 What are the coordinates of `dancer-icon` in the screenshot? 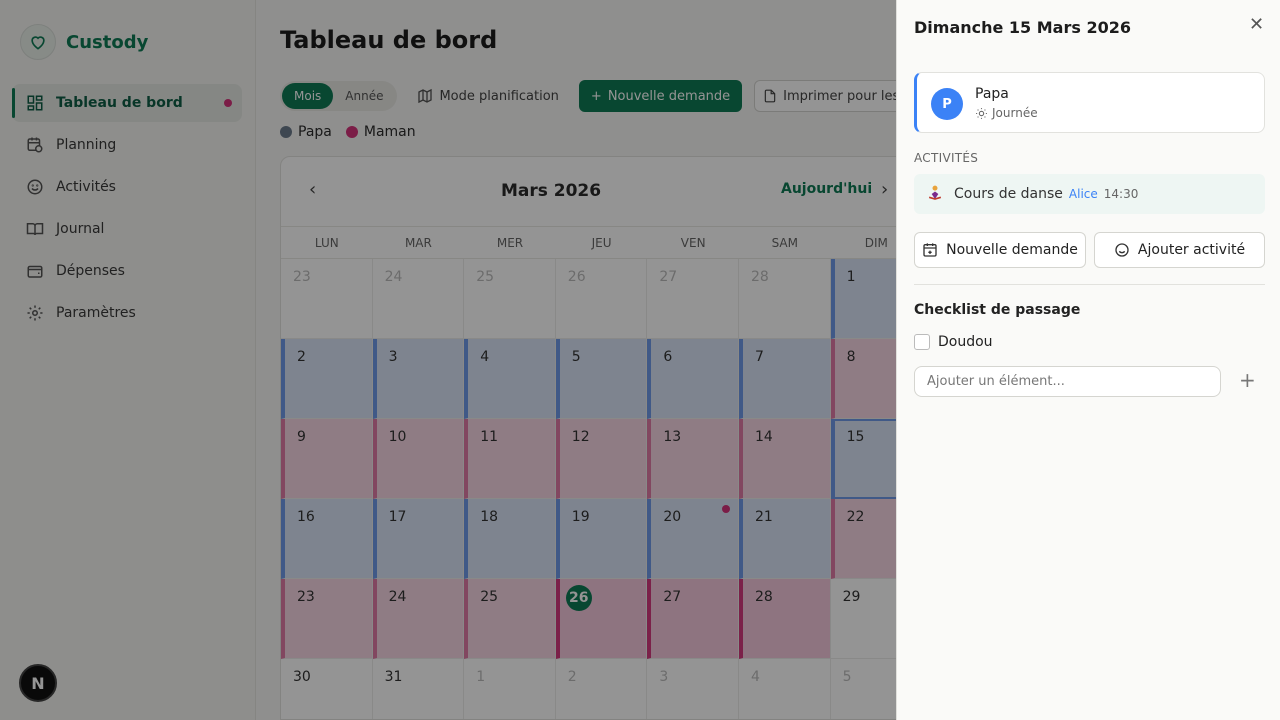 It's located at (935, 194).